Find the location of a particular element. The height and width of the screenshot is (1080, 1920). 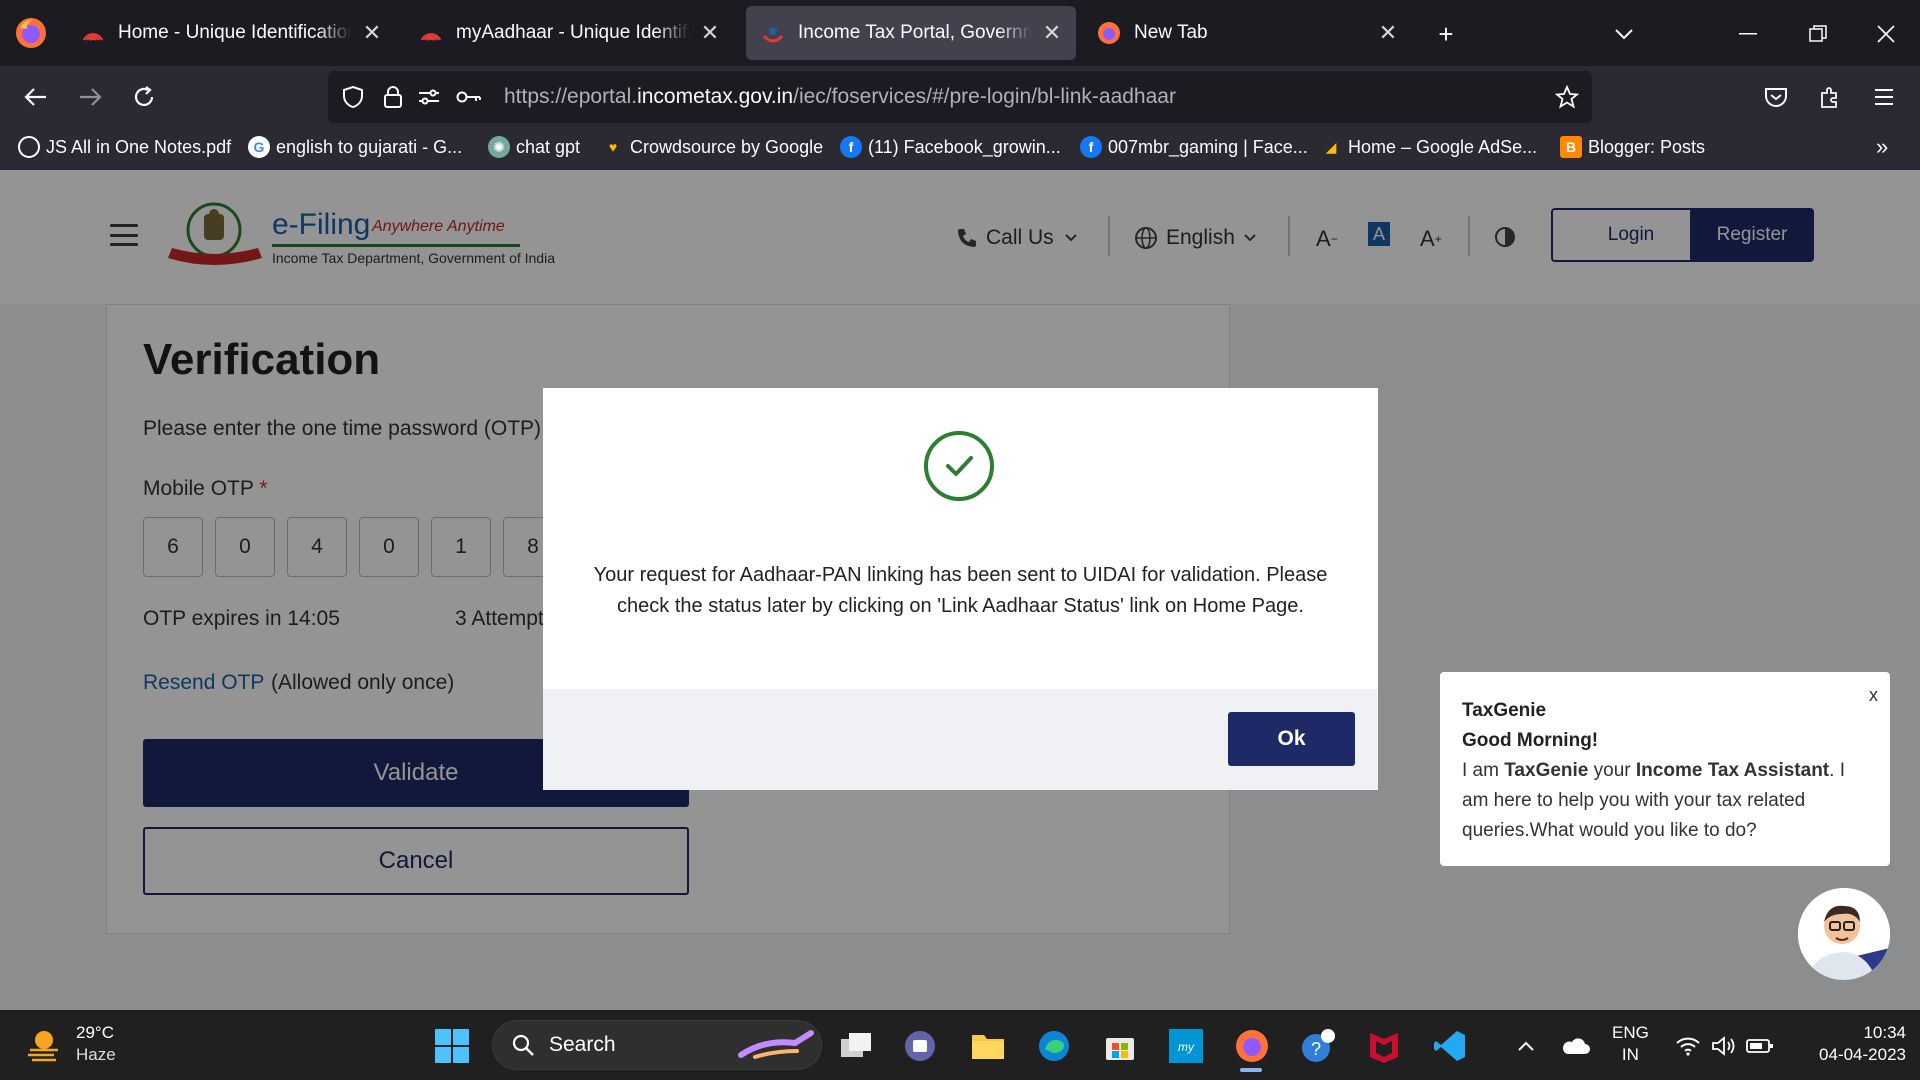

chatgpt-icon: ✺ is located at coordinates (499, 147).